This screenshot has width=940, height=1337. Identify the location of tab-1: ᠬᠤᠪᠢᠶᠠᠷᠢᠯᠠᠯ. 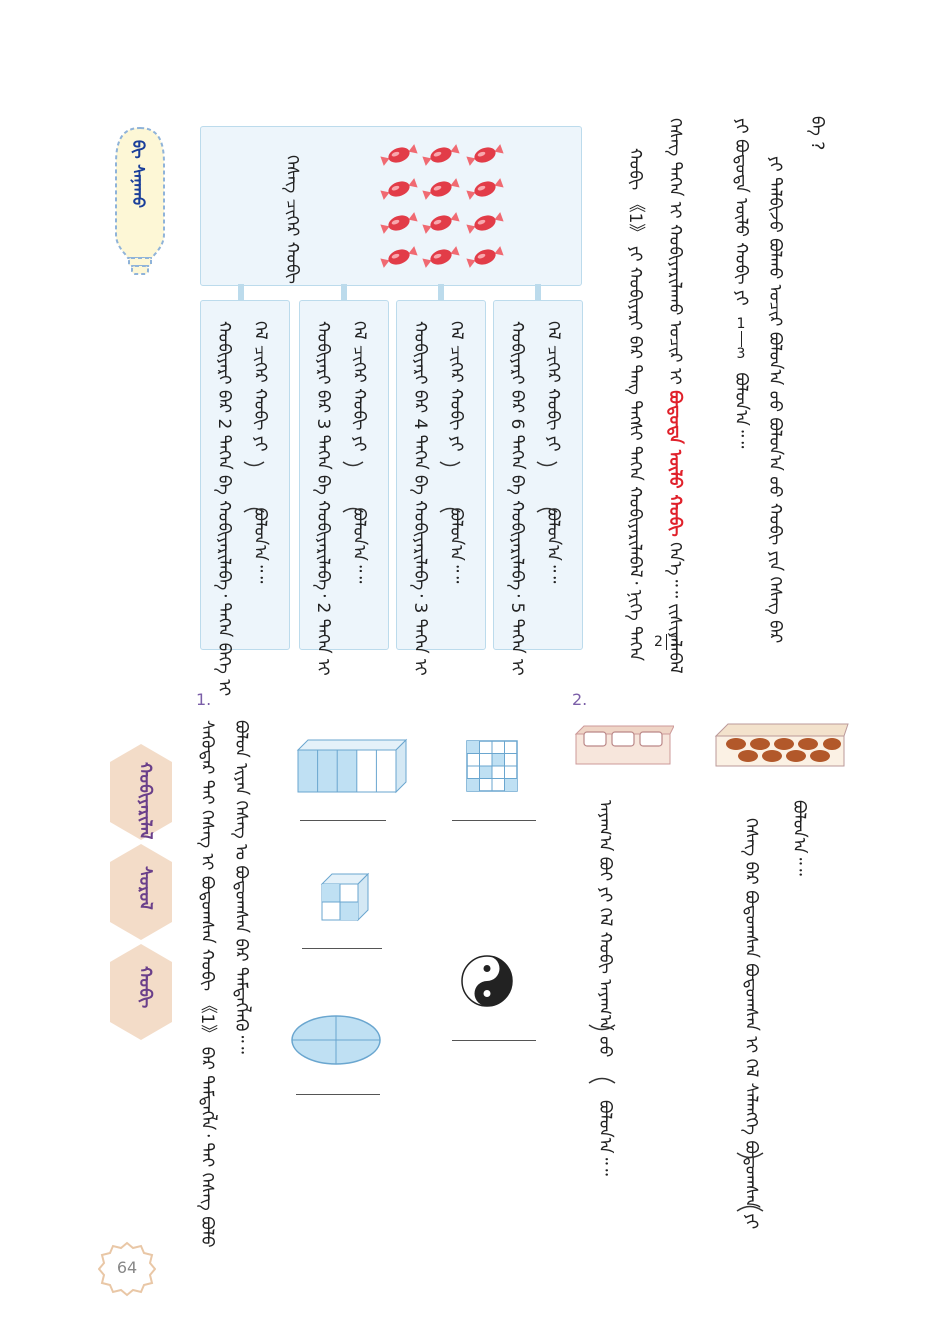
(145, 800).